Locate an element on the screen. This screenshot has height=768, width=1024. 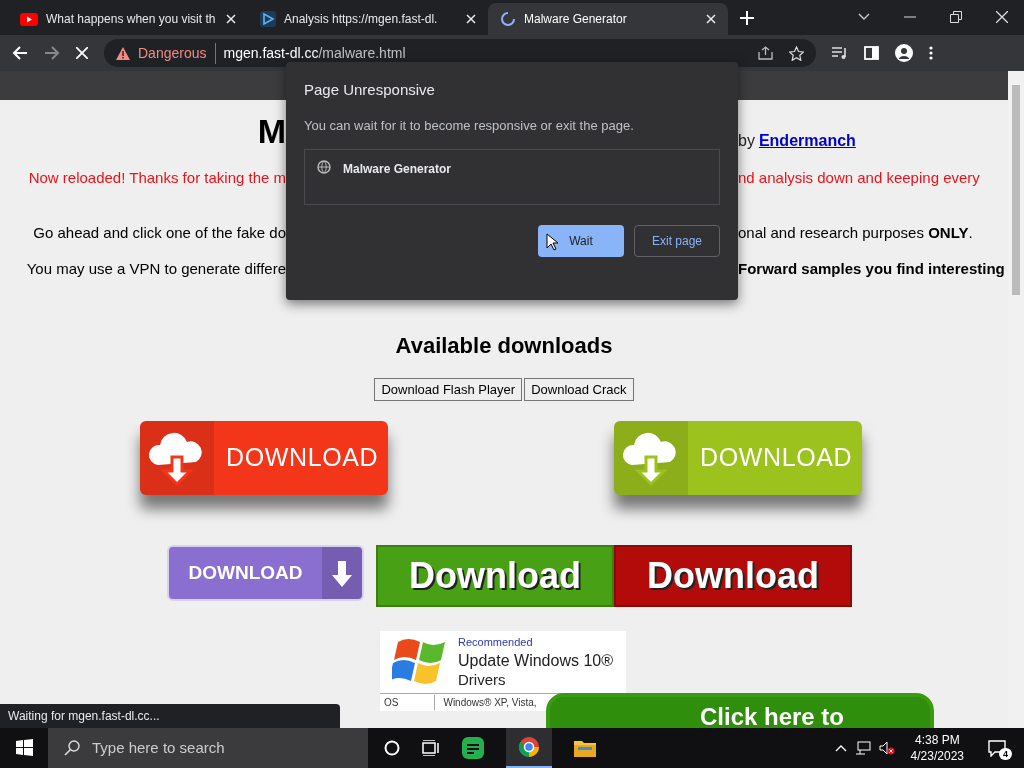
description-text: onal and research purposes ONLY. is located at coordinates (856, 232).